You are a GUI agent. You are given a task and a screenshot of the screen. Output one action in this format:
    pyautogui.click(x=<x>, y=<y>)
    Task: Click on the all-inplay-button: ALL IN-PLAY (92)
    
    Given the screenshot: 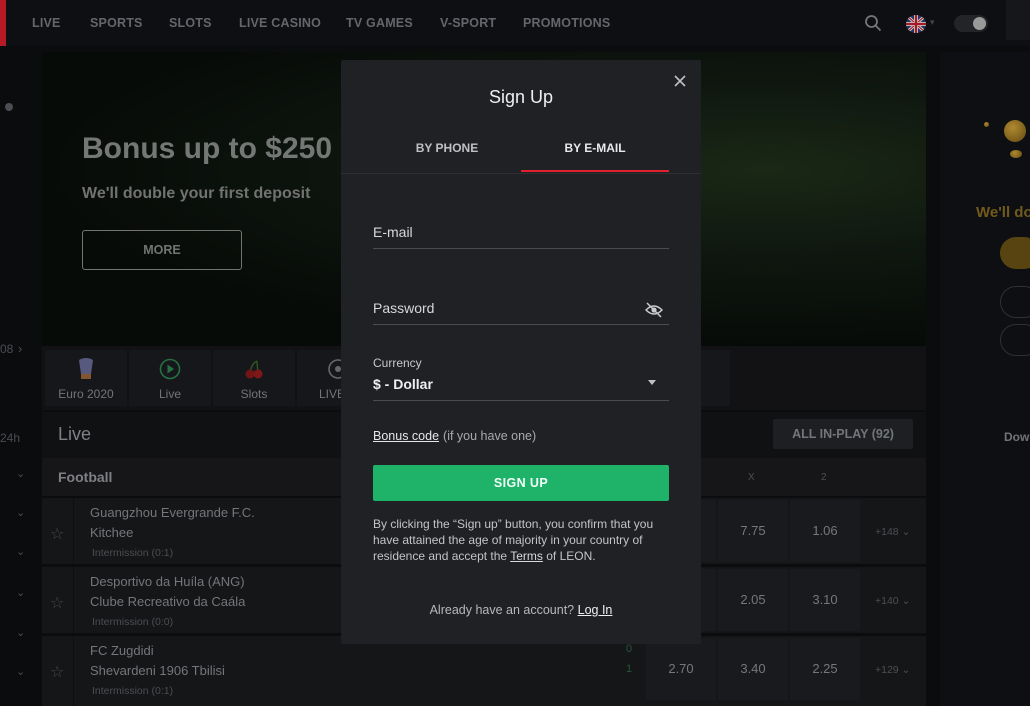 What is the action you would take?
    pyautogui.click(x=843, y=434)
    